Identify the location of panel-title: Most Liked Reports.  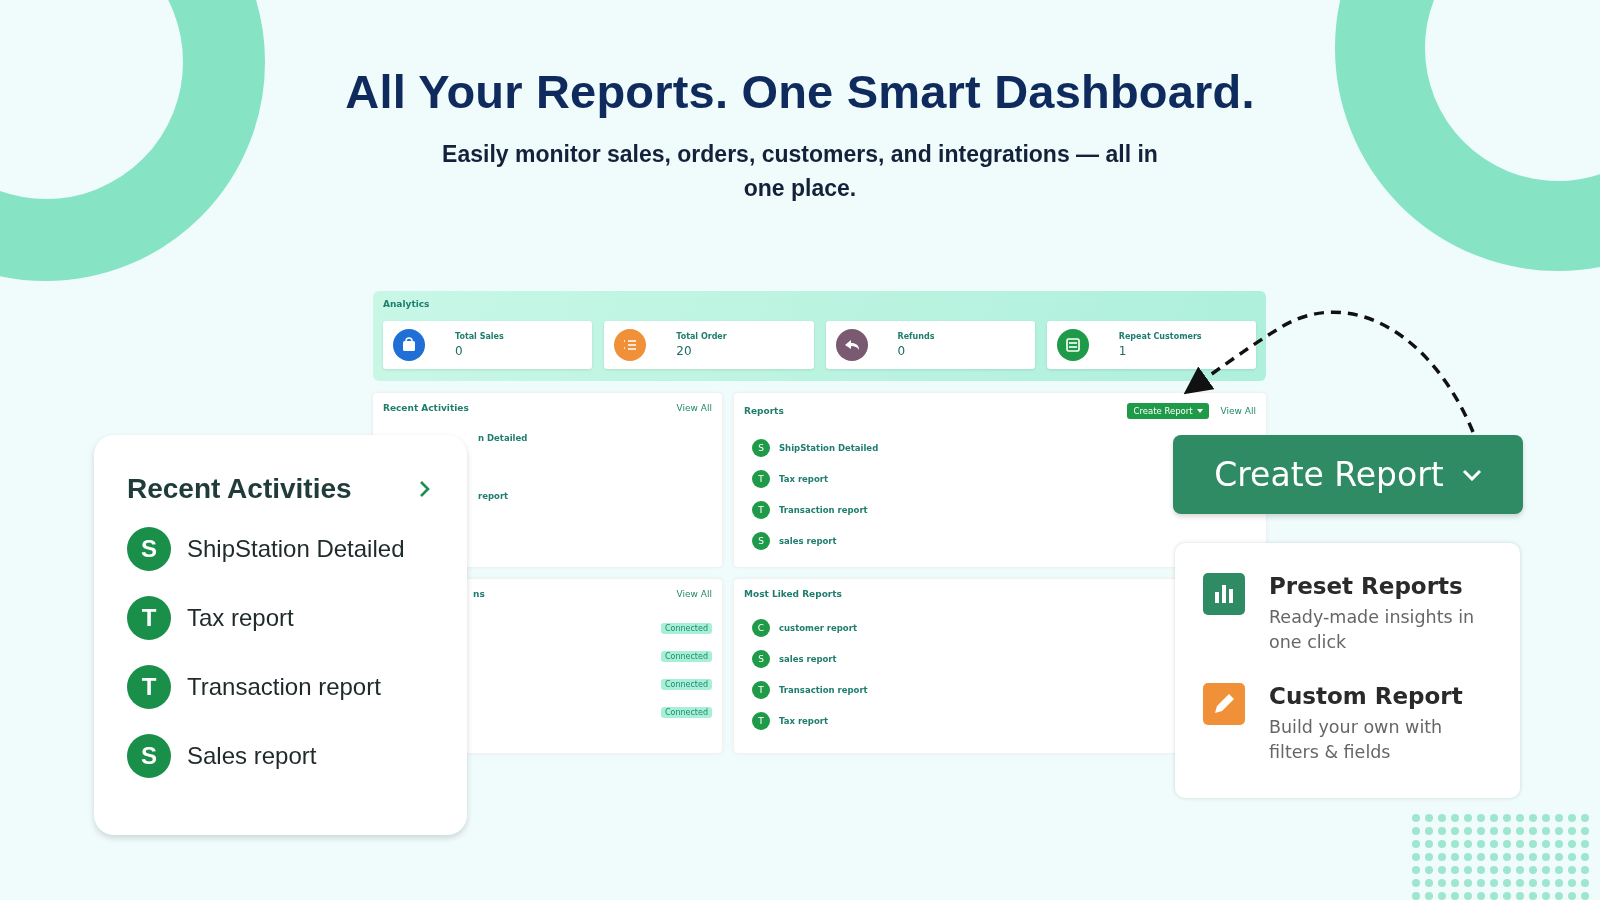
(793, 594).